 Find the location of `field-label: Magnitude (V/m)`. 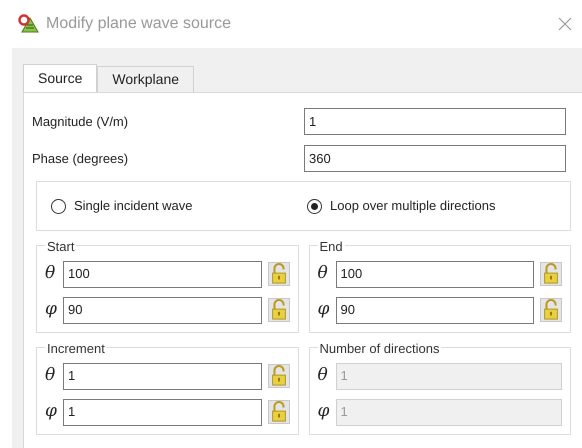

field-label: Magnitude (V/m) is located at coordinates (81, 121).